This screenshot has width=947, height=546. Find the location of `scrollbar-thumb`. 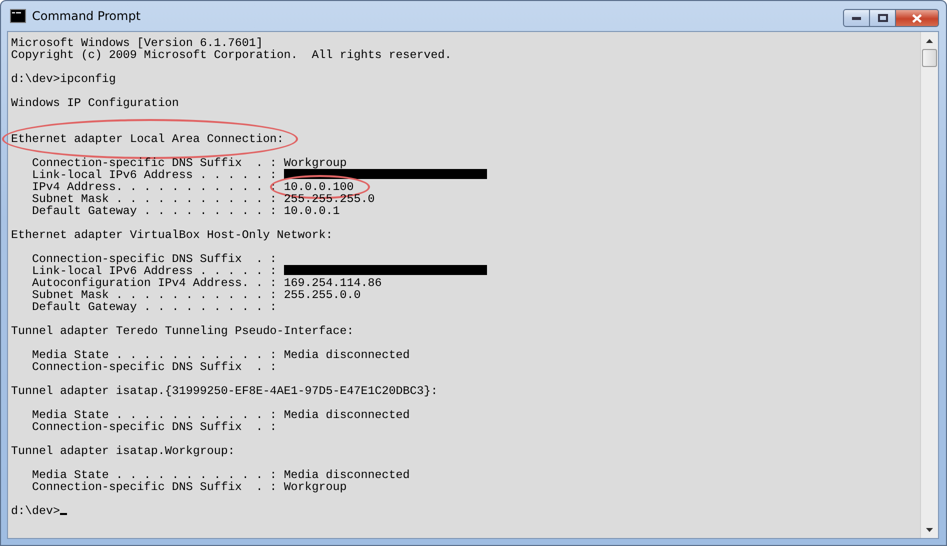

scrollbar-thumb is located at coordinates (929, 58).